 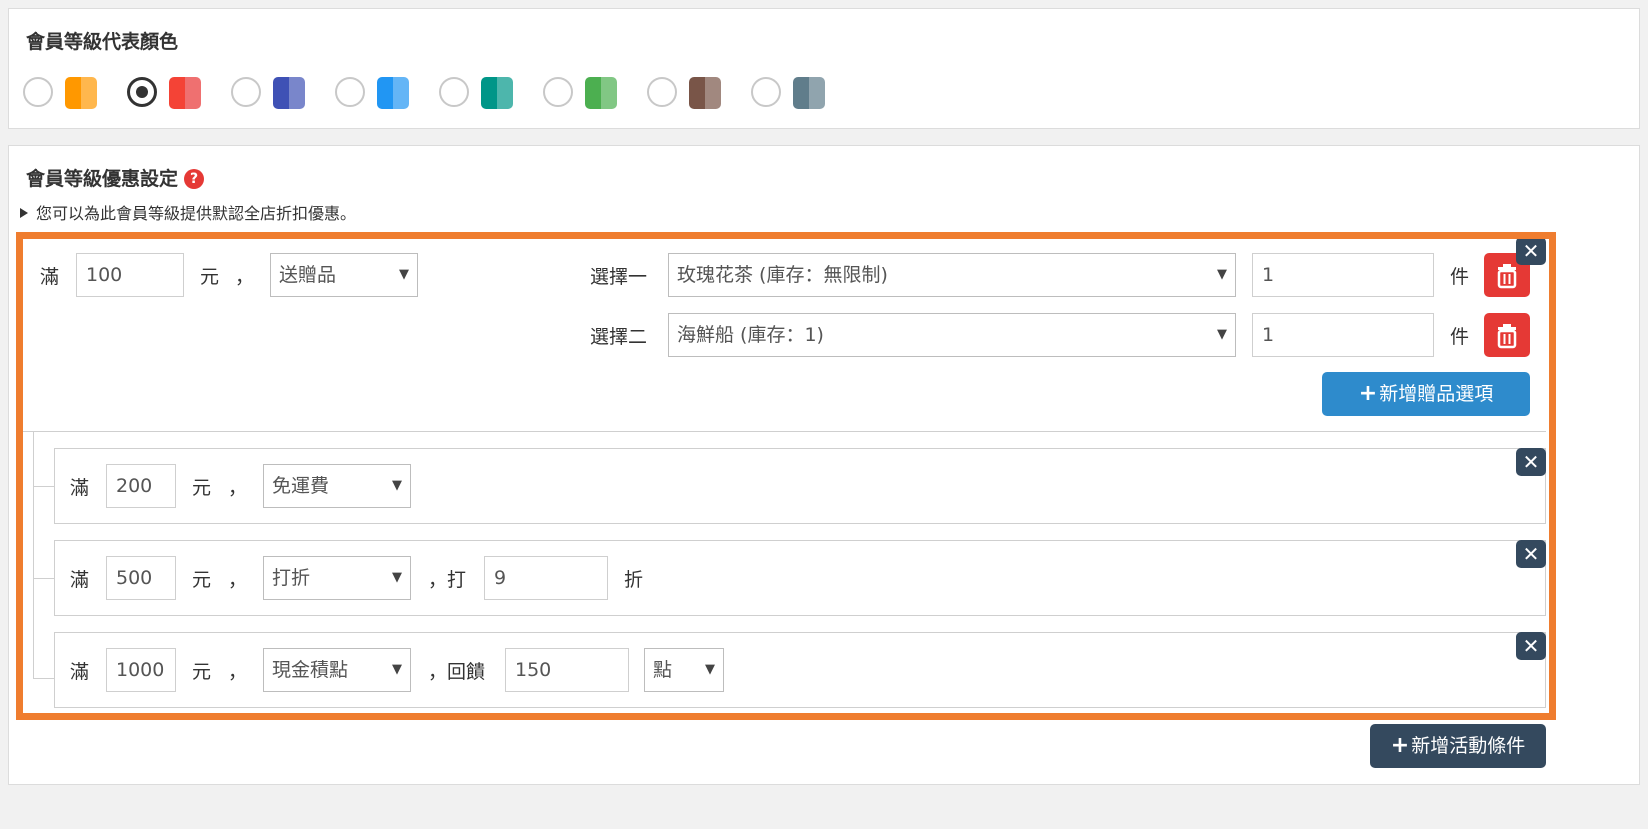 I want to click on add-condition-button: + 新增活動條件, so click(x=1458, y=746).